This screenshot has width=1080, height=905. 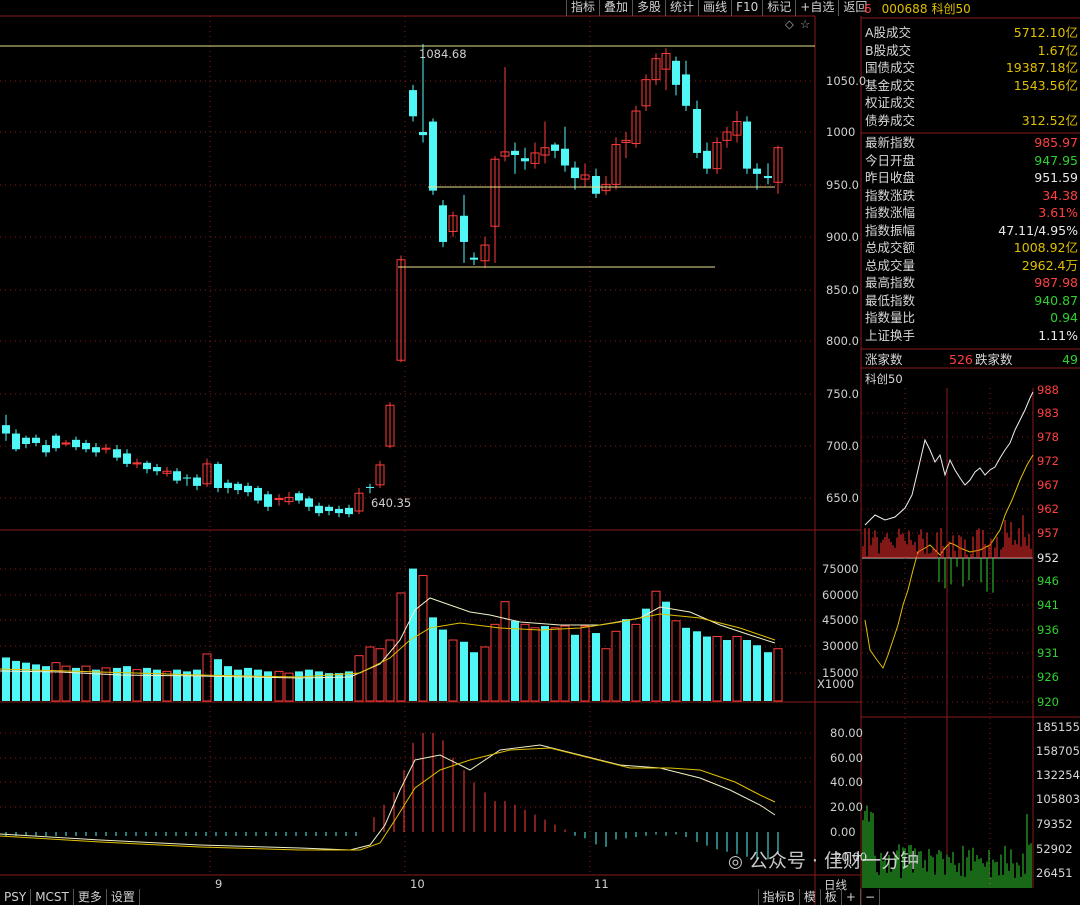 What do you see at coordinates (831, 896) in the screenshot?
I see `board-button: 板` at bounding box center [831, 896].